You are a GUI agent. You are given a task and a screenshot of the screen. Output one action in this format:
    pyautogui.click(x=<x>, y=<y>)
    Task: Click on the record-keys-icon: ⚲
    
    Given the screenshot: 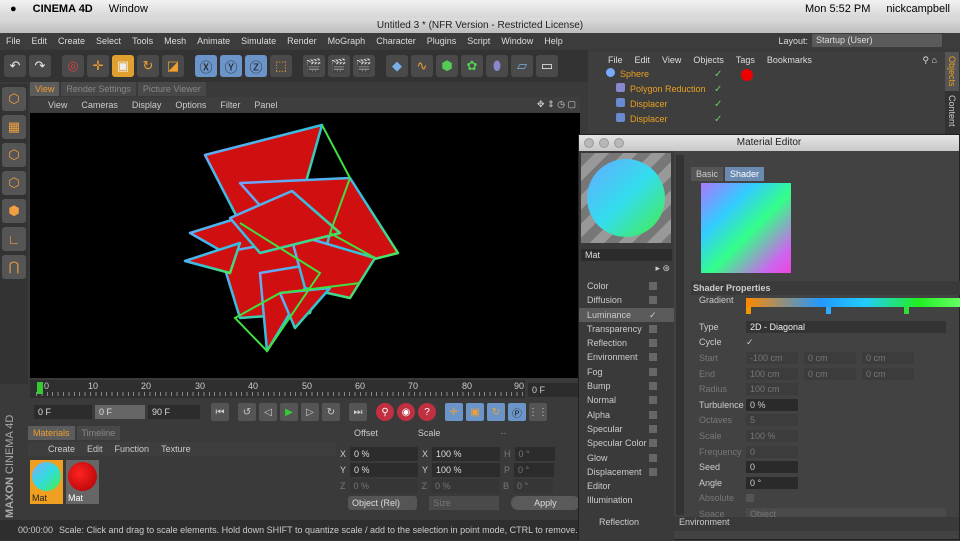 What is the action you would take?
    pyautogui.click(x=385, y=412)
    